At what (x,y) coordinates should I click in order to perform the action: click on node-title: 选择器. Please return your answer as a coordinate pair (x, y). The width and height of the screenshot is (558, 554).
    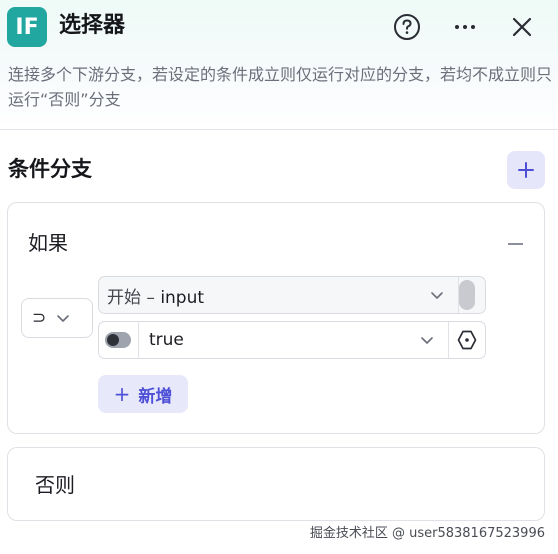
    Looking at the image, I should click on (92, 26).